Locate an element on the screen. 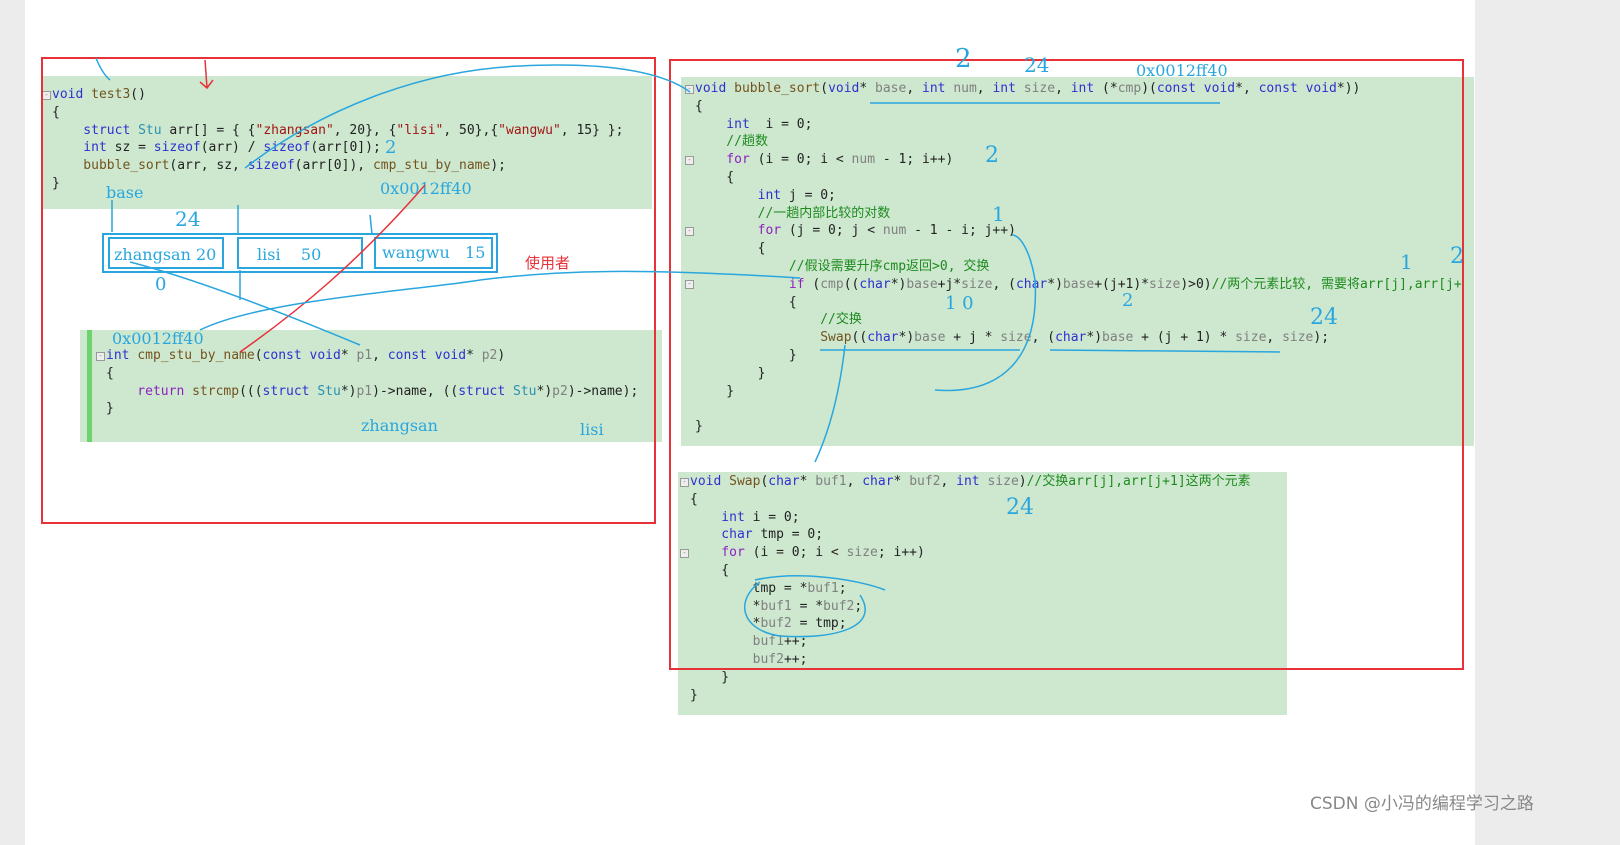 This screenshot has height=845, width=1620. watermark: CSDN @小冯的编程学习之路 is located at coordinates (1422, 804).